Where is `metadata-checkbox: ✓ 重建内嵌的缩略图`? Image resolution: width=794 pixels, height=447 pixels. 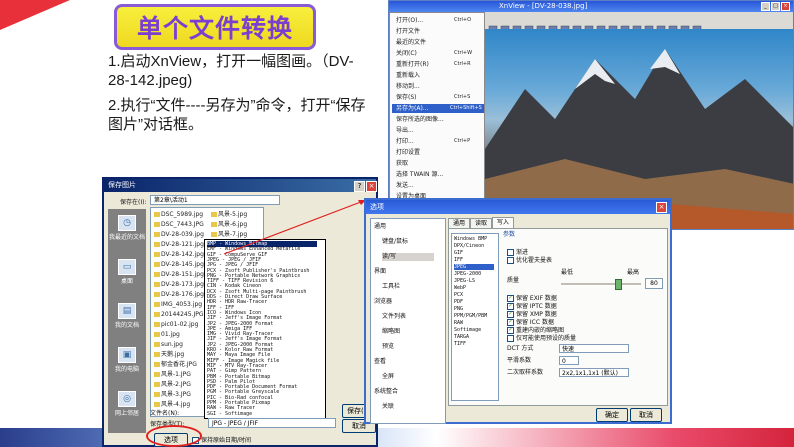 metadata-checkbox: ✓ 重建内嵌的缩略图 is located at coordinates (535, 331).